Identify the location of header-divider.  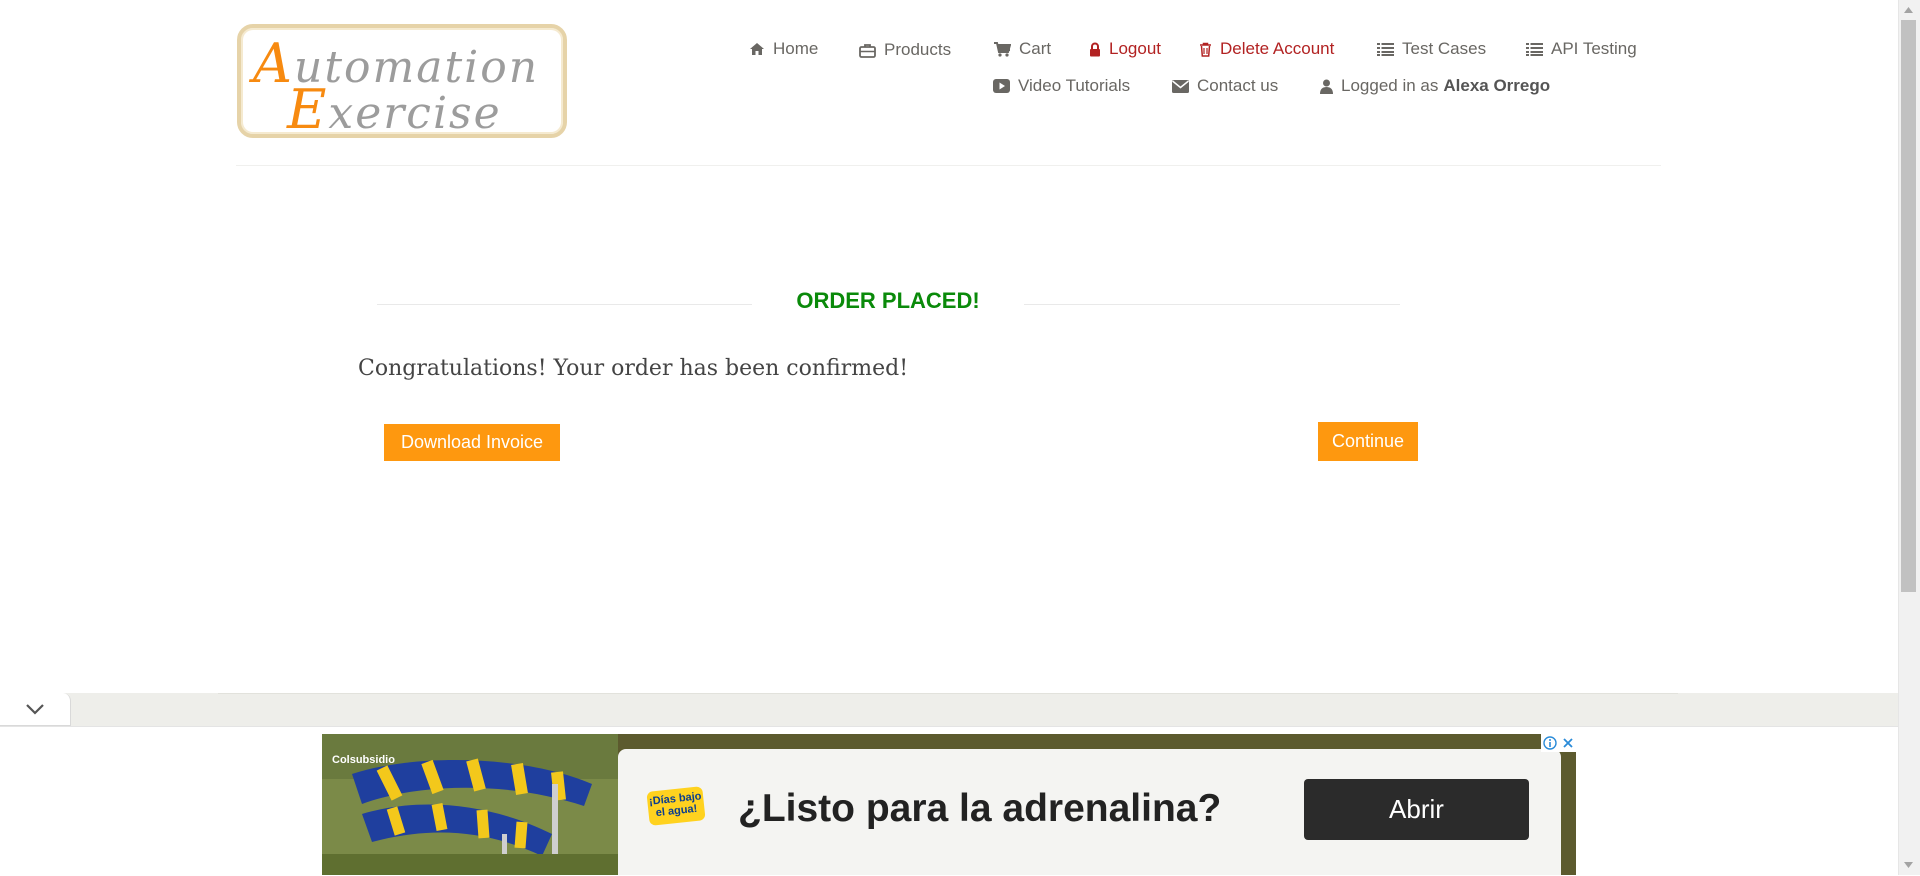
(948, 165).